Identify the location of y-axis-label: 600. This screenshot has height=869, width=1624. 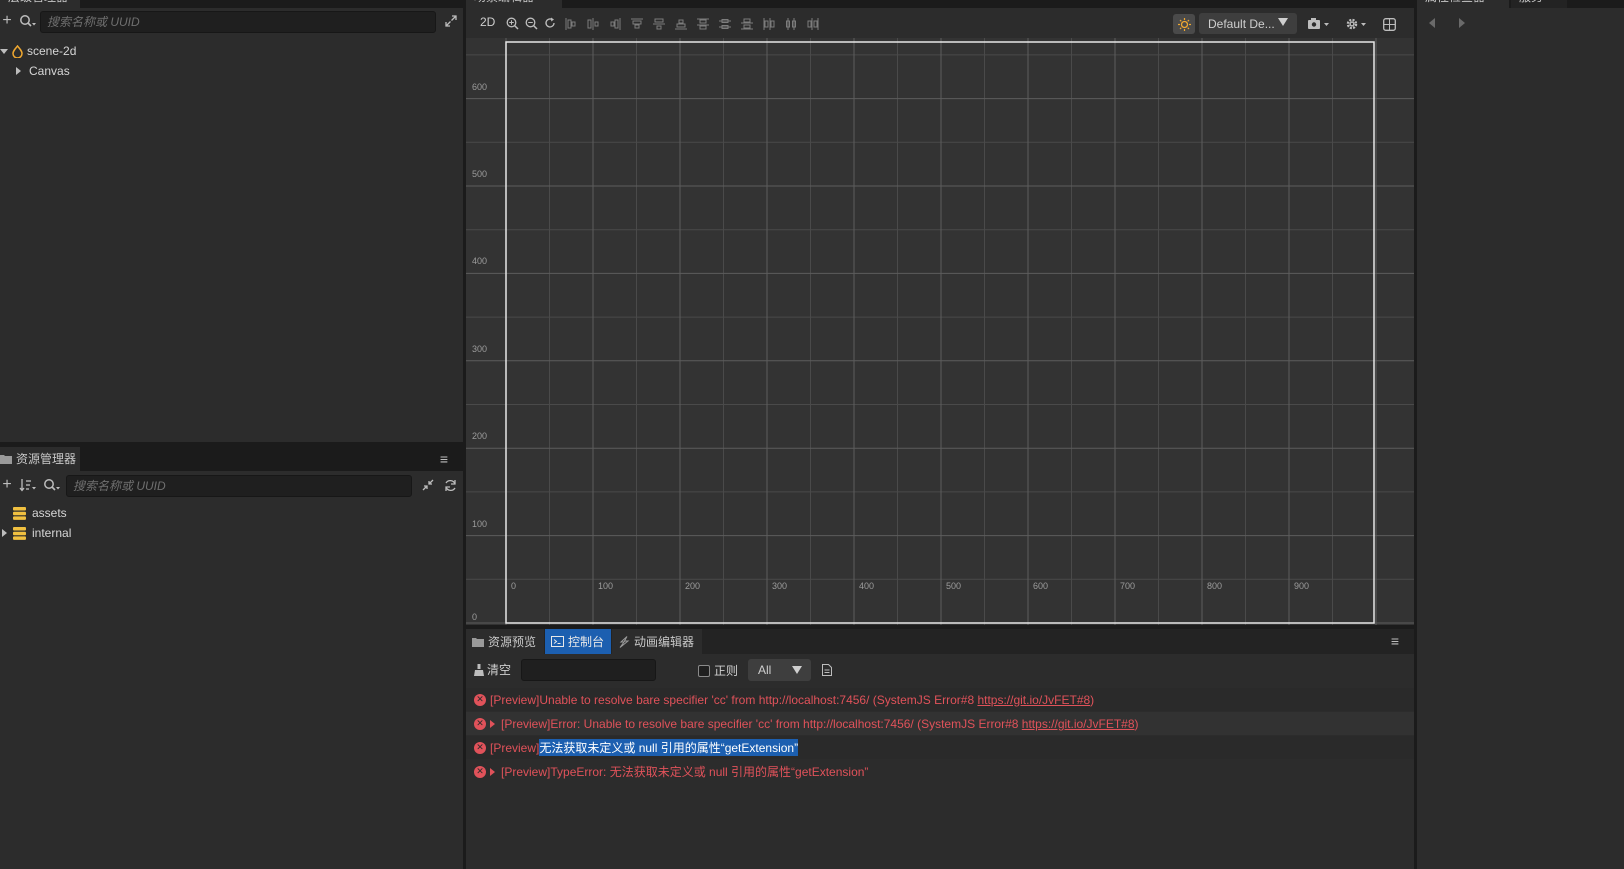
(480, 86).